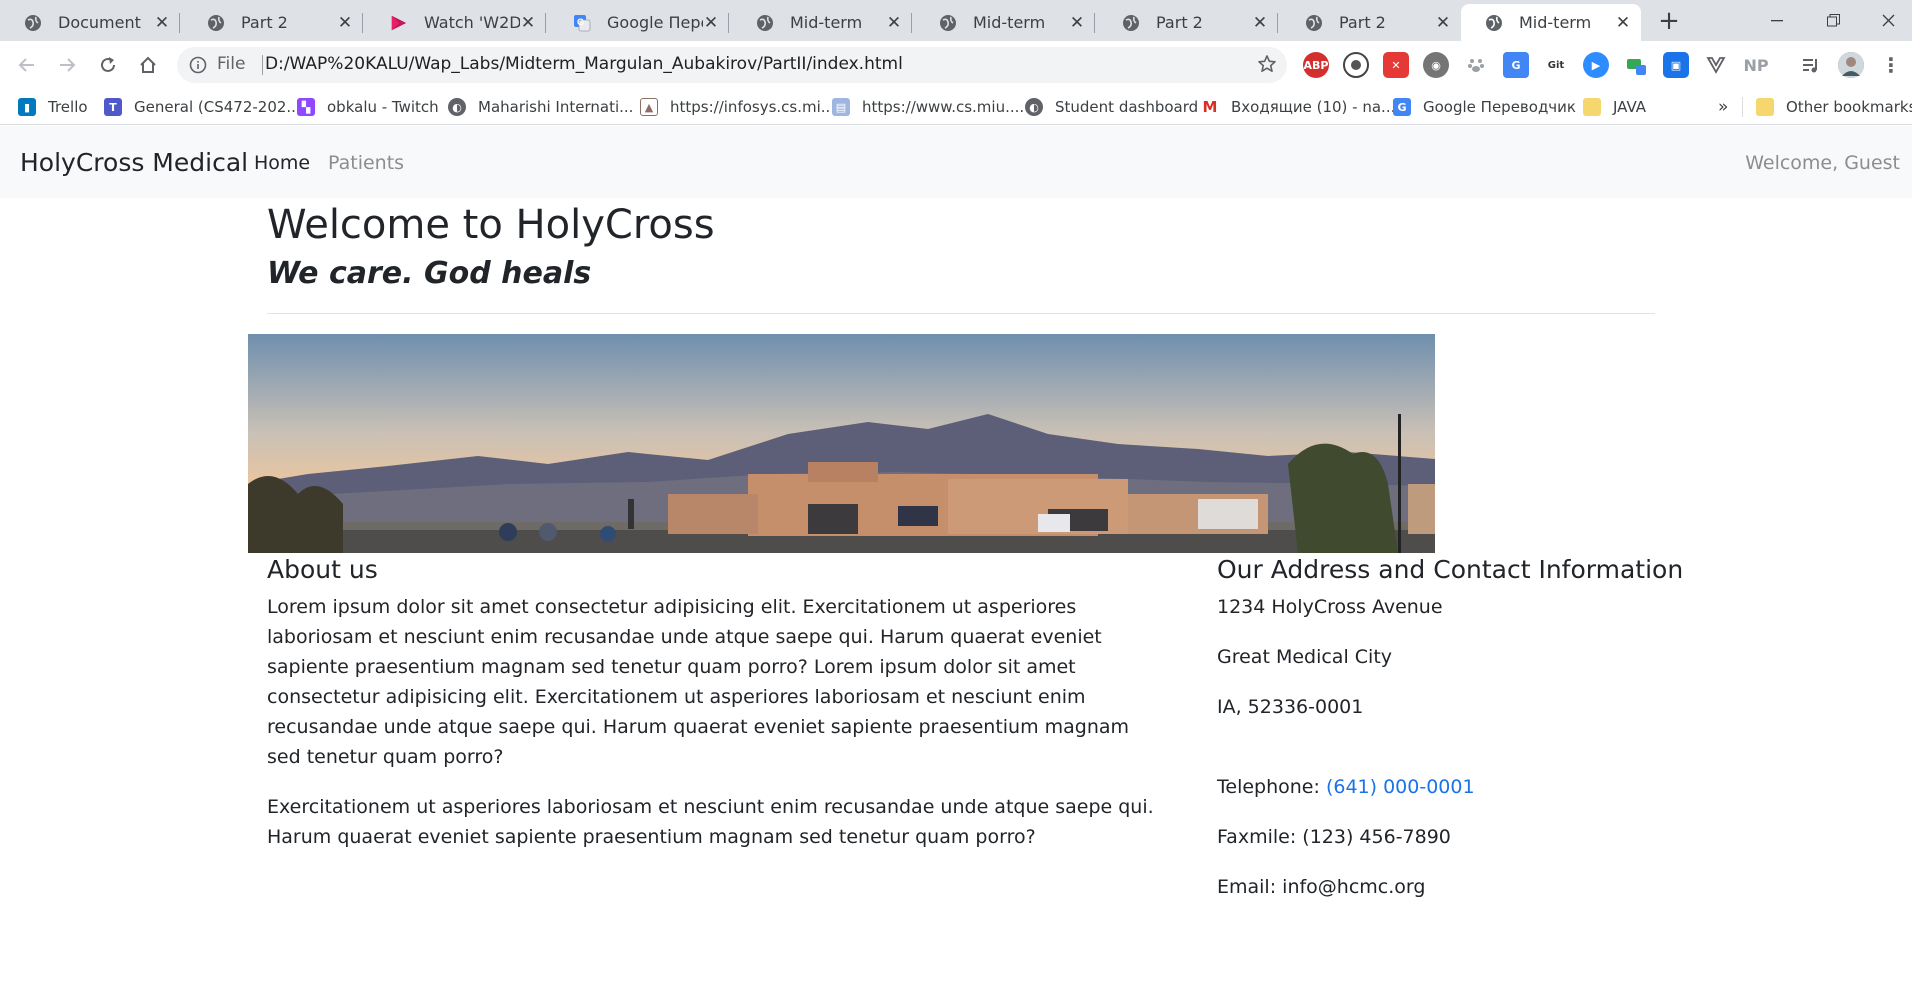 The height and width of the screenshot is (1008, 1912). I want to click on twitch-icon: ▚, so click(306, 107).